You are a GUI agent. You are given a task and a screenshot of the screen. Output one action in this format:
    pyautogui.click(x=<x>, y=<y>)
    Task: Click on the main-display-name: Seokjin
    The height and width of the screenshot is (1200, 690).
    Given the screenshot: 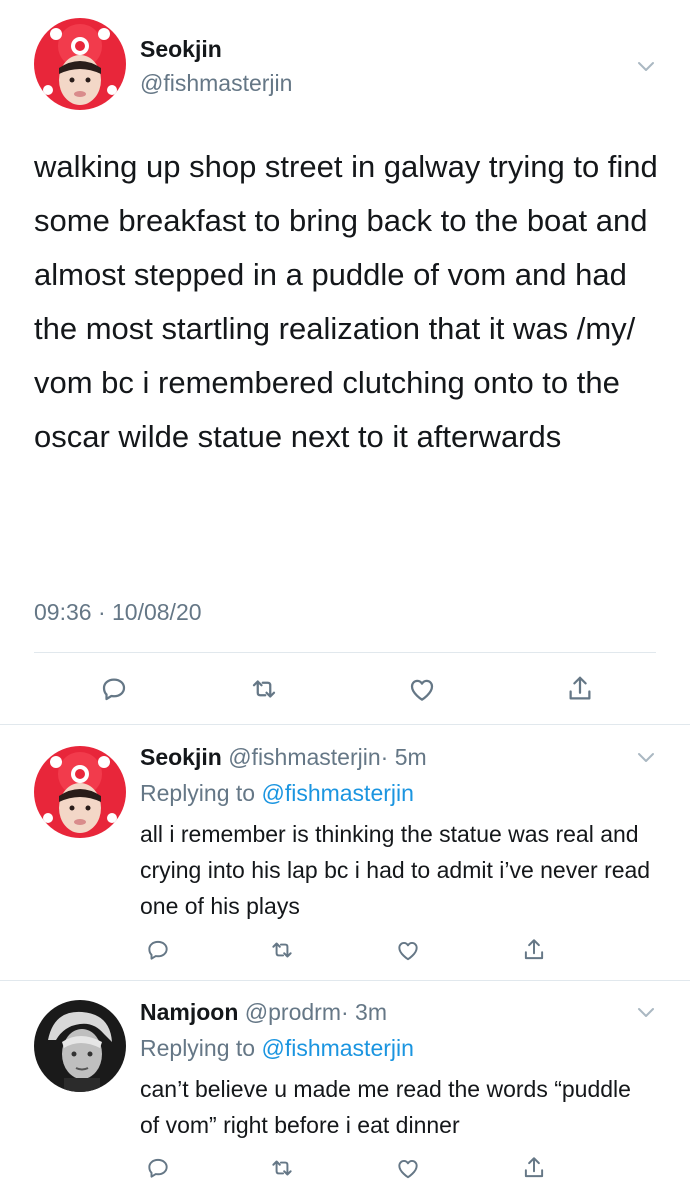 What is the action you would take?
    pyautogui.click(x=181, y=49)
    